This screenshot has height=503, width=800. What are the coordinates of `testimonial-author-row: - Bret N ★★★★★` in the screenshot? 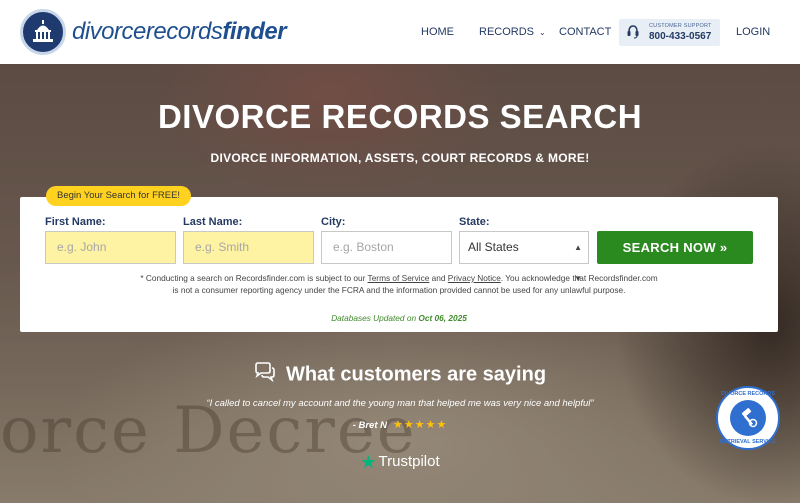 It's located at (400, 424).